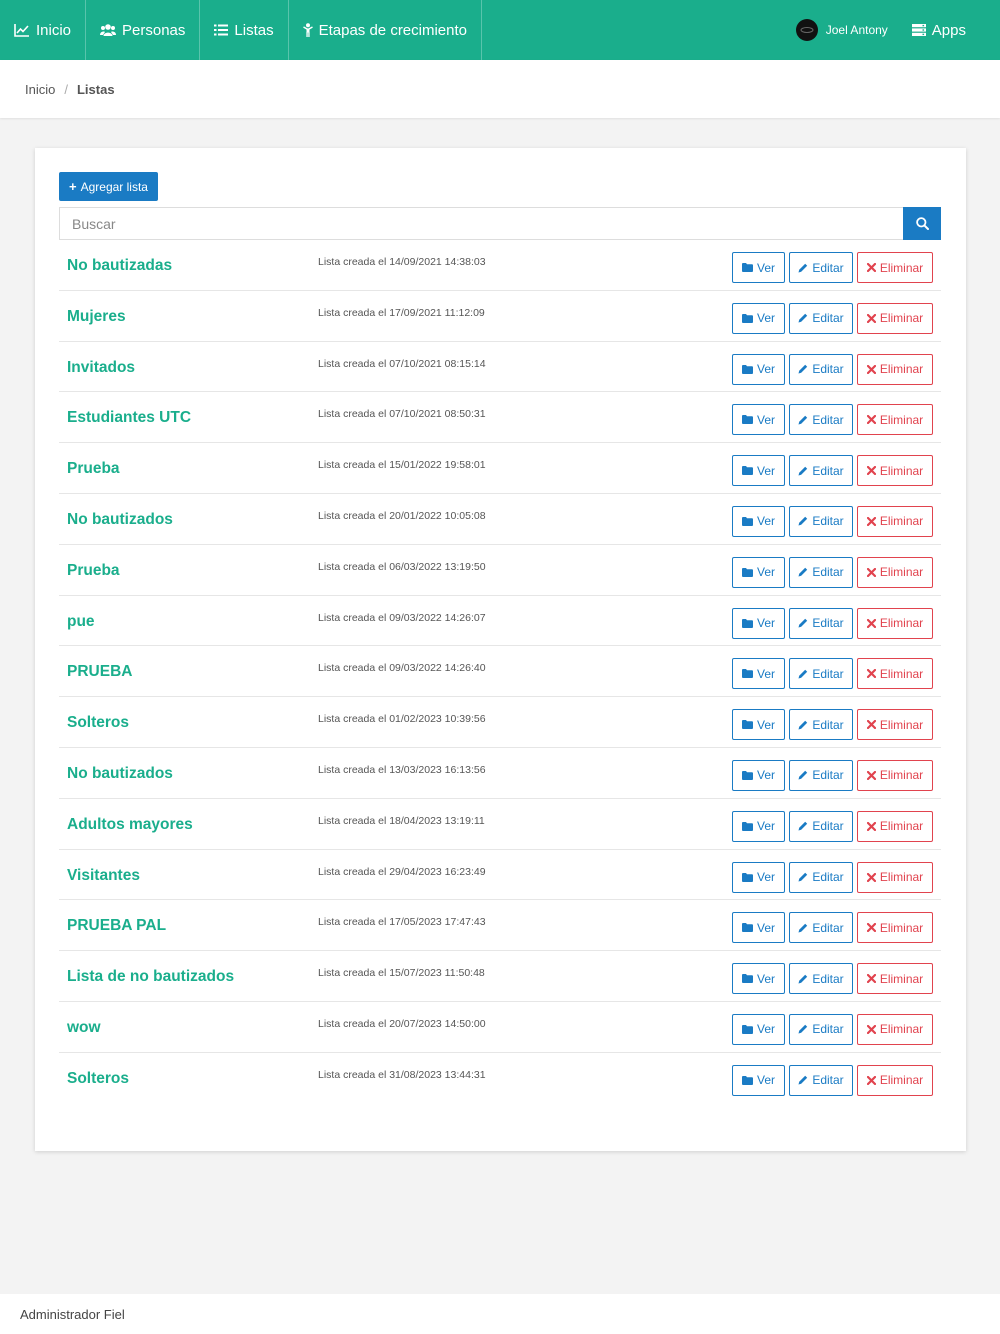 This screenshot has width=1000, height=1334. I want to click on apps-menu: Apps, so click(938, 30).